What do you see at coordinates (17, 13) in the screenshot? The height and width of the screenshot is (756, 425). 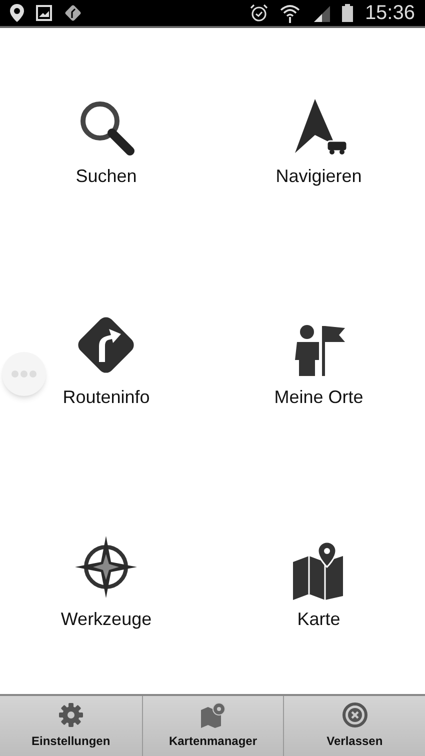 I see `location-pin-icon` at bounding box center [17, 13].